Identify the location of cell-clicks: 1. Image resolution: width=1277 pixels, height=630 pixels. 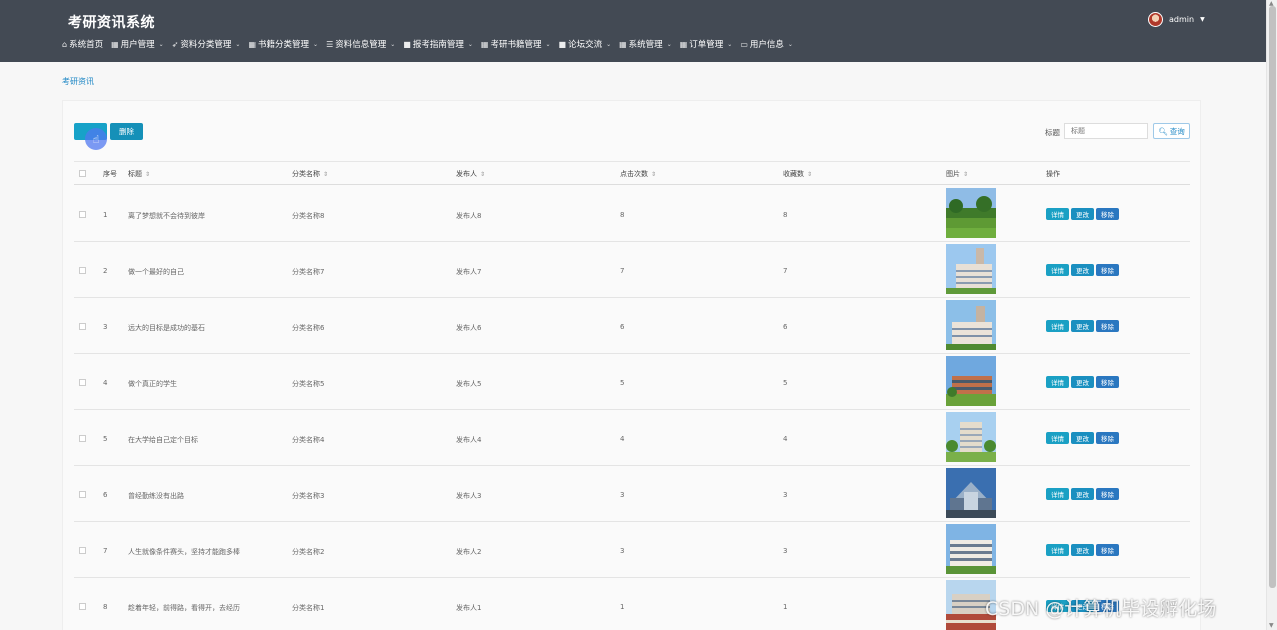
(622, 607).